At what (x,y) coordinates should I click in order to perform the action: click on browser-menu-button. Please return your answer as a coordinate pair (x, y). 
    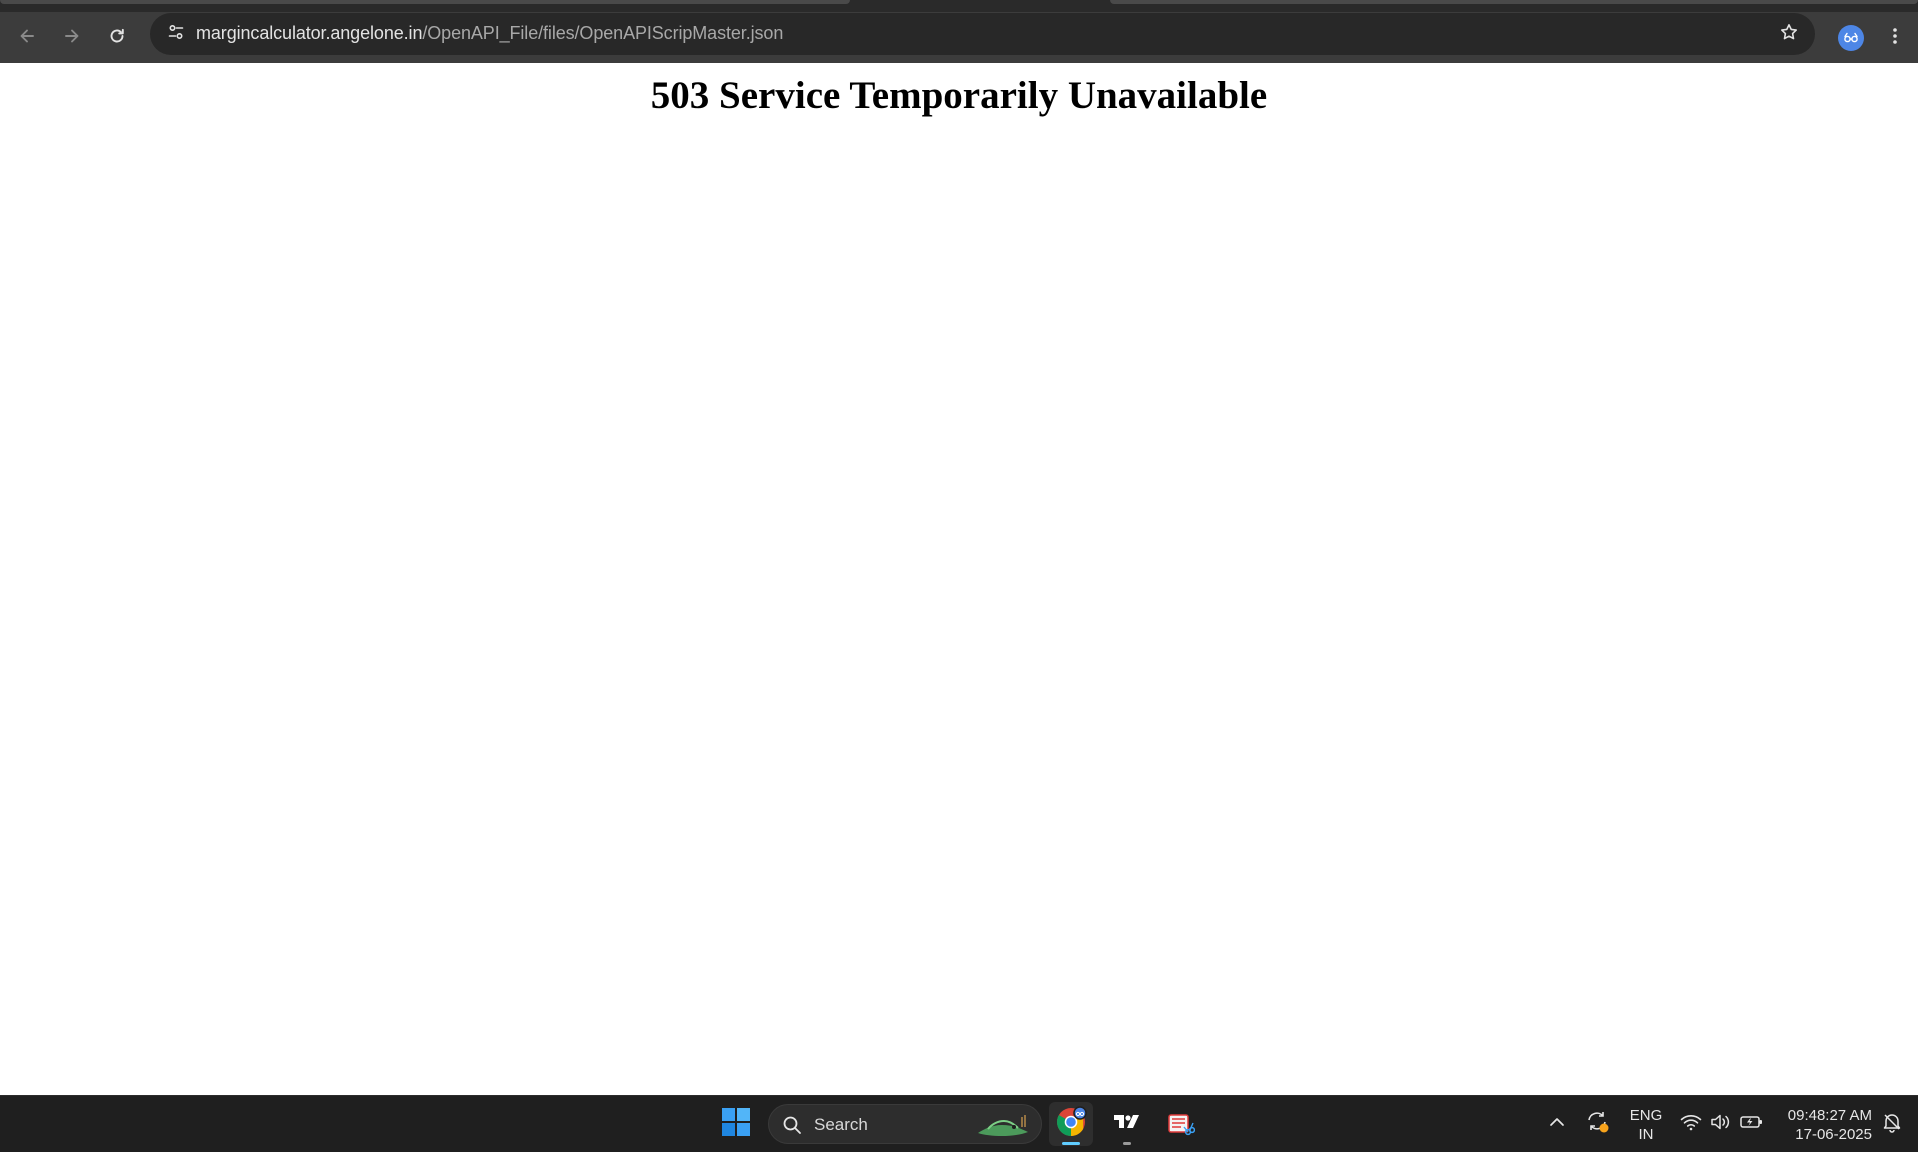
    Looking at the image, I should click on (1895, 38).